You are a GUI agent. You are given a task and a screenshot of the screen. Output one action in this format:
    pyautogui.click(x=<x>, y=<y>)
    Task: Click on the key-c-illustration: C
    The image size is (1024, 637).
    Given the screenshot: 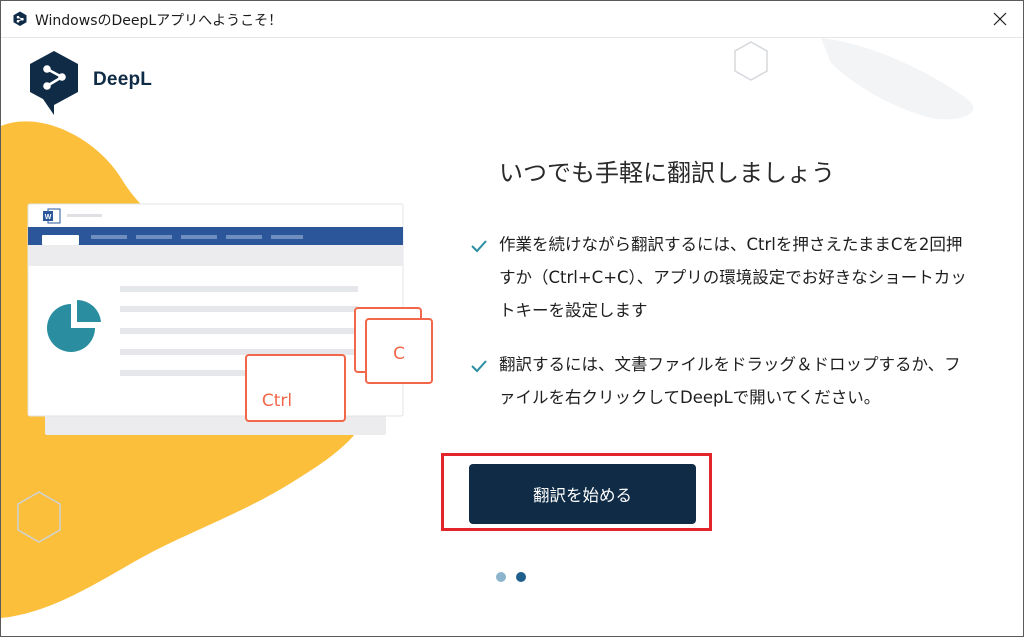 What is the action you would take?
    pyautogui.click(x=399, y=351)
    